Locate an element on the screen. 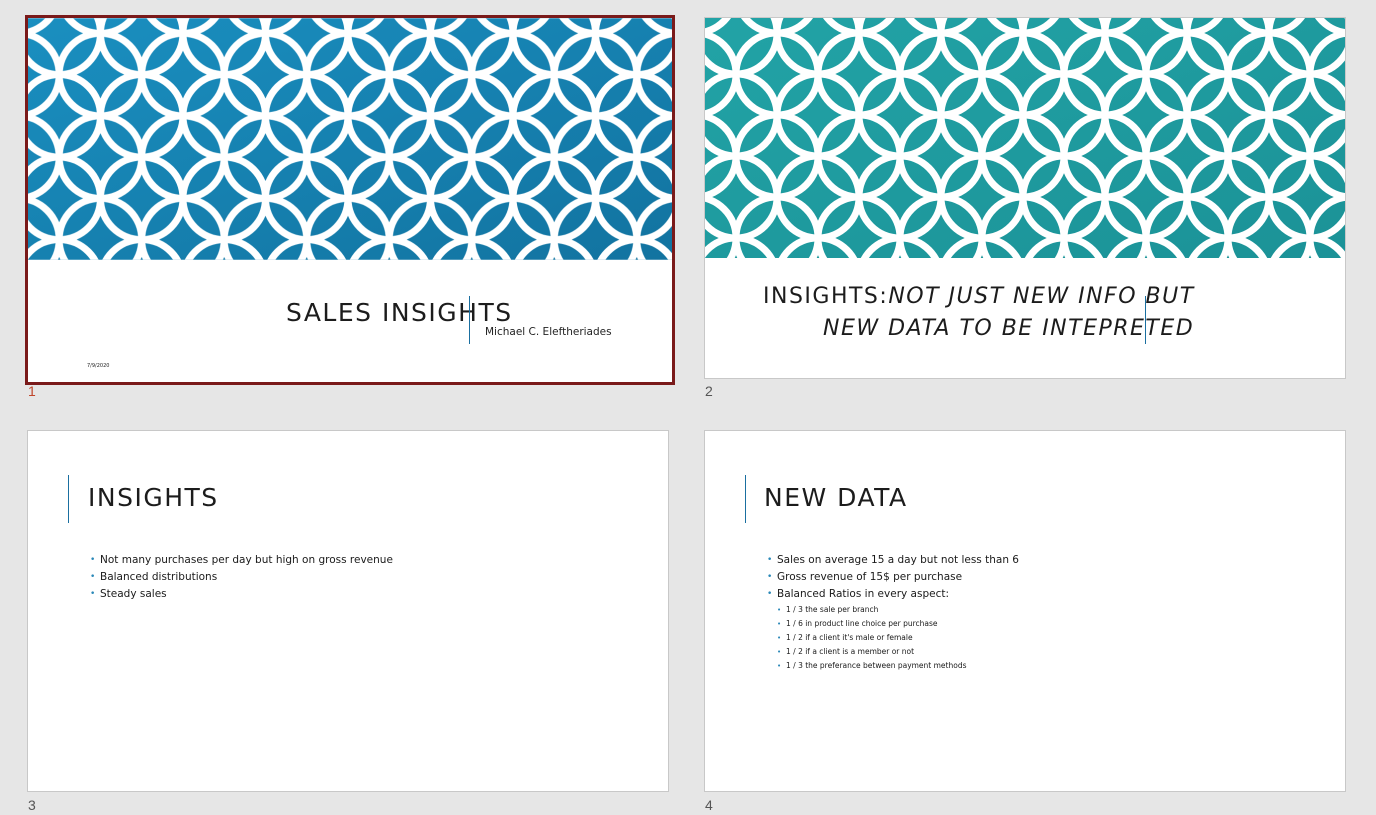 The image size is (1376, 815). slide-3-bullet: Steady sales is located at coordinates (241, 594).